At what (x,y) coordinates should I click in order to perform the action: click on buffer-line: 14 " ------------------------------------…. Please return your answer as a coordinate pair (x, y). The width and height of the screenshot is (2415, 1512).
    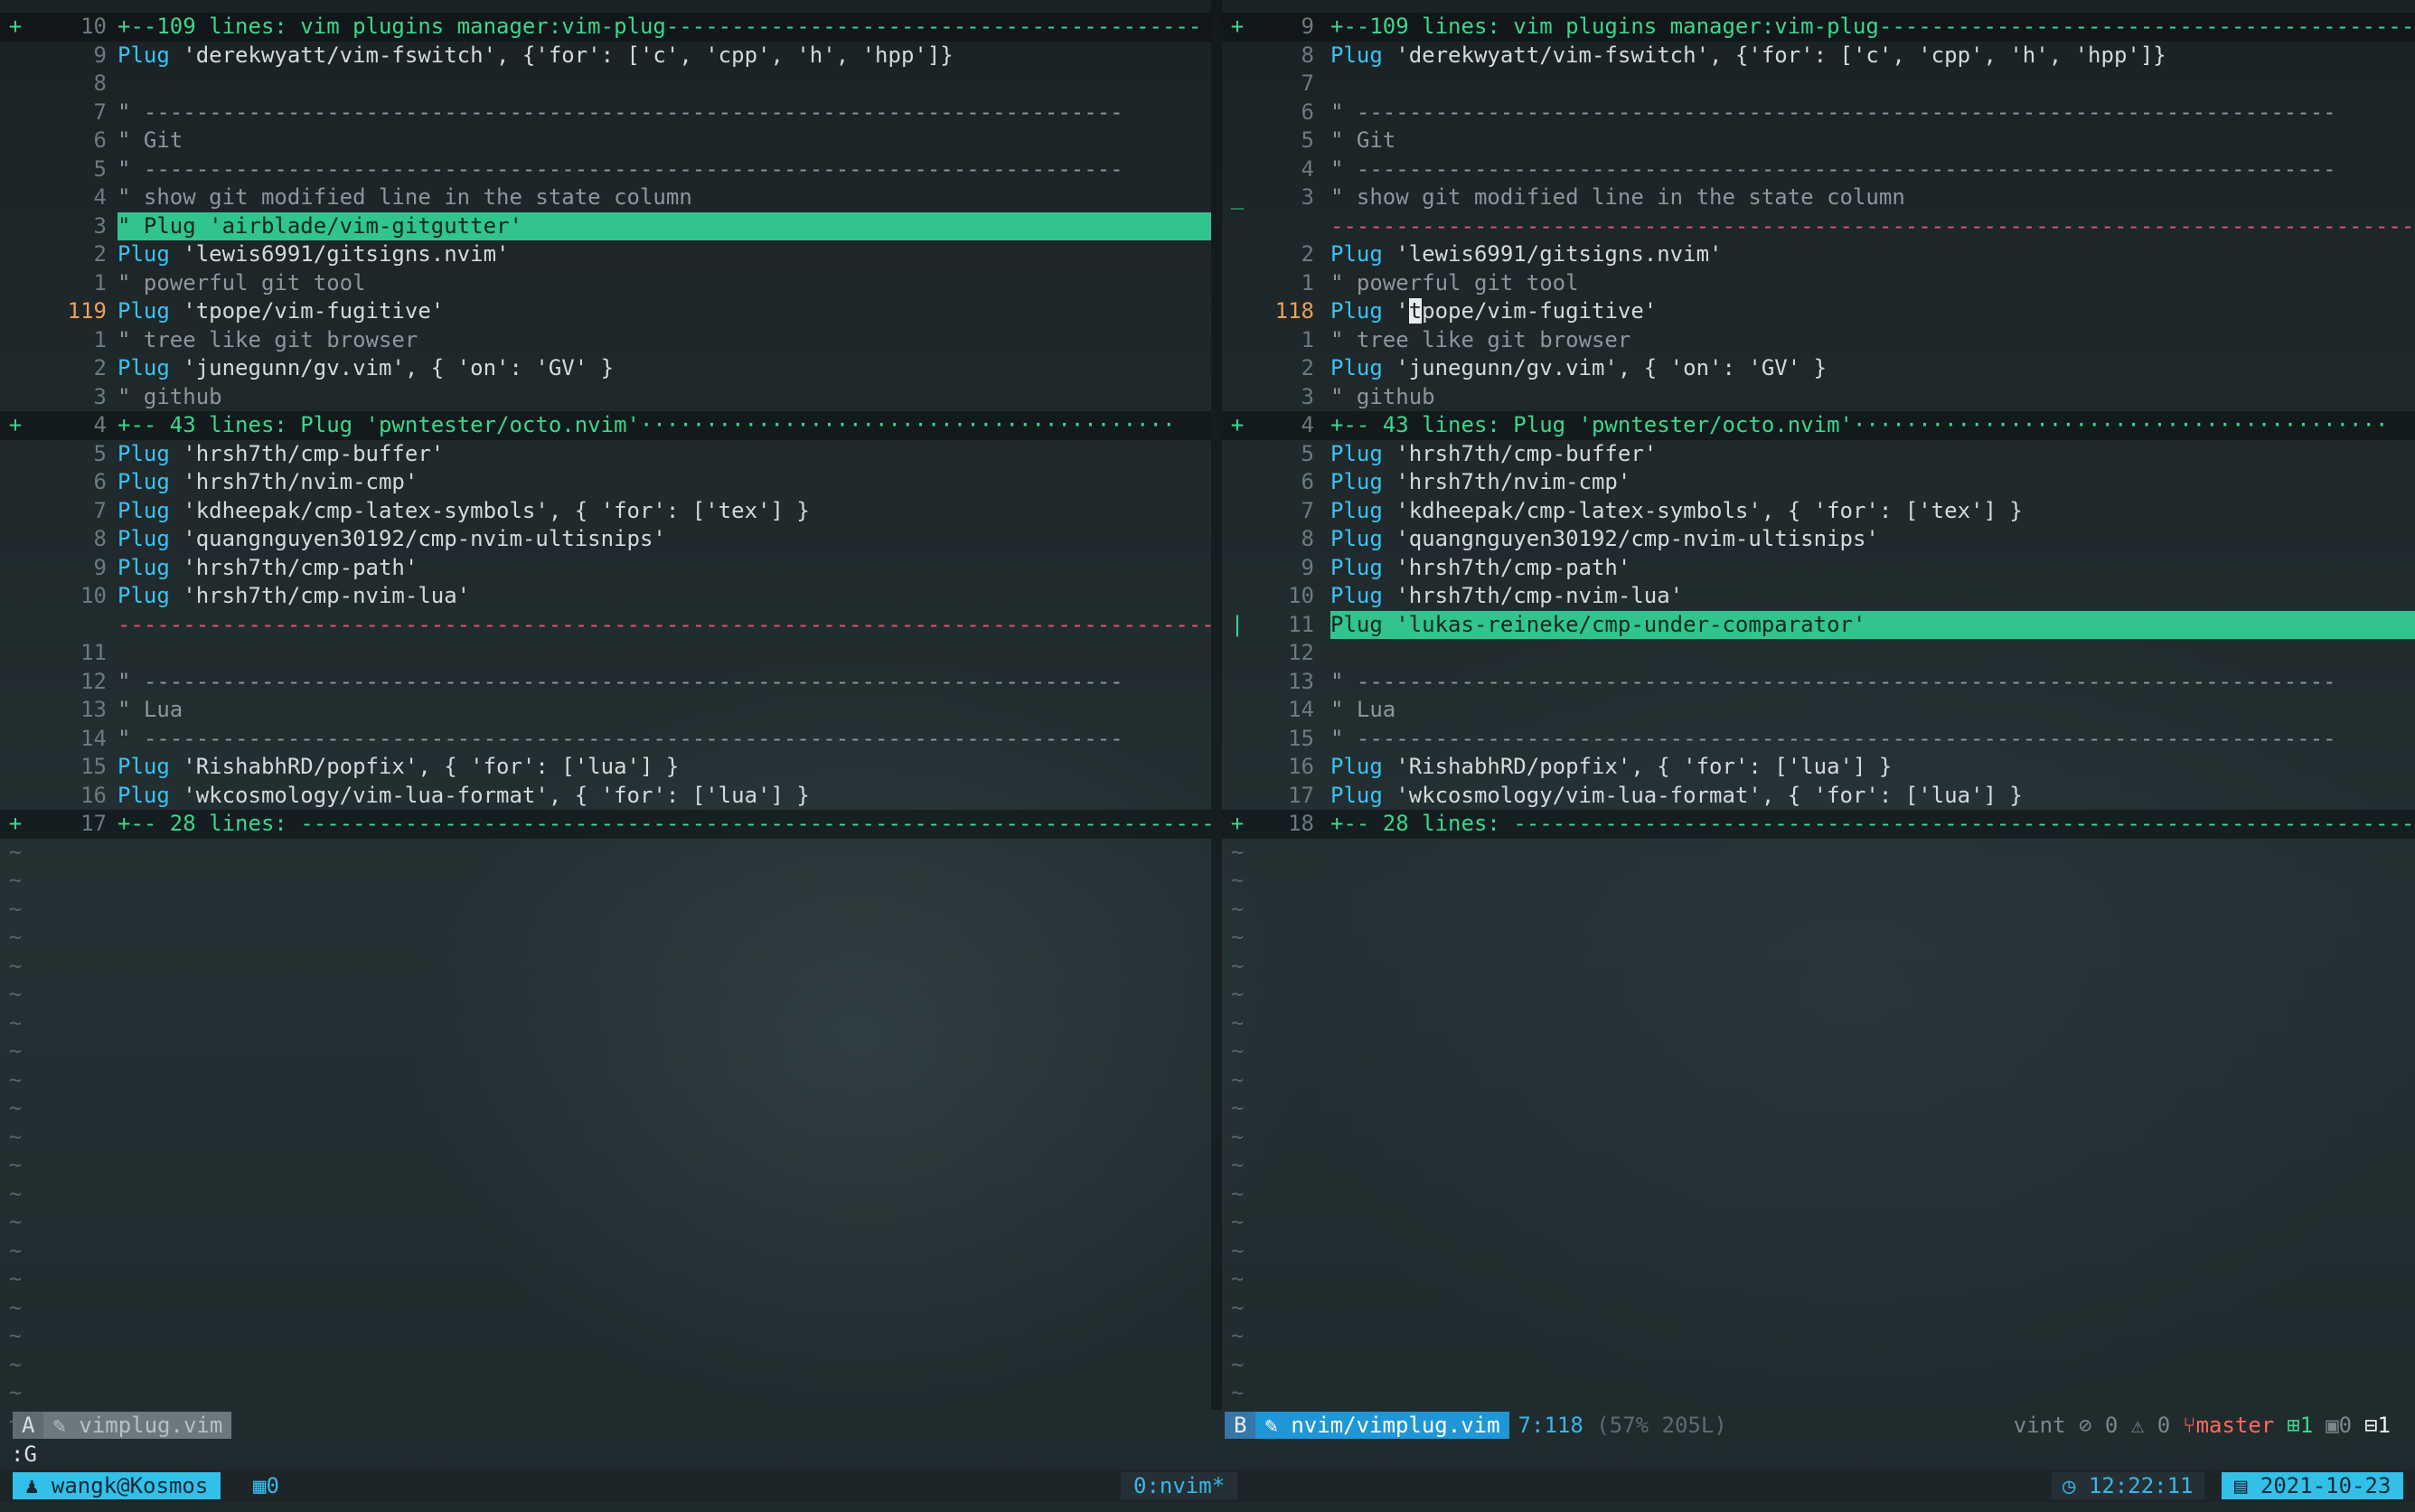
    Looking at the image, I should click on (606, 739).